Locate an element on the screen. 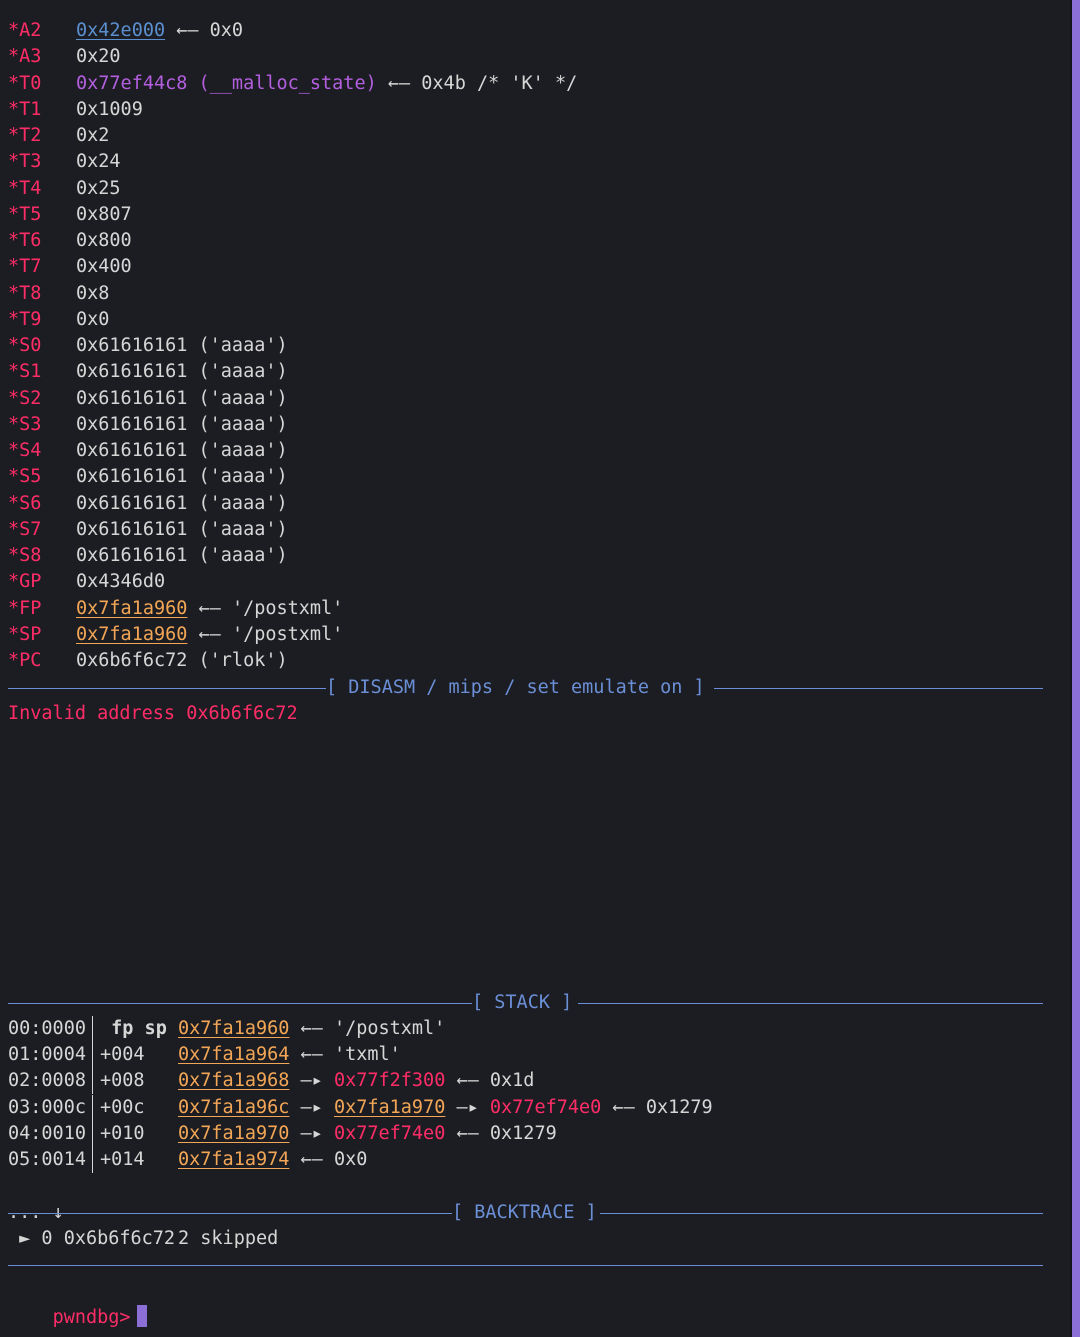 The width and height of the screenshot is (1080, 1337). register-name: *T7 is located at coordinates (25, 267).